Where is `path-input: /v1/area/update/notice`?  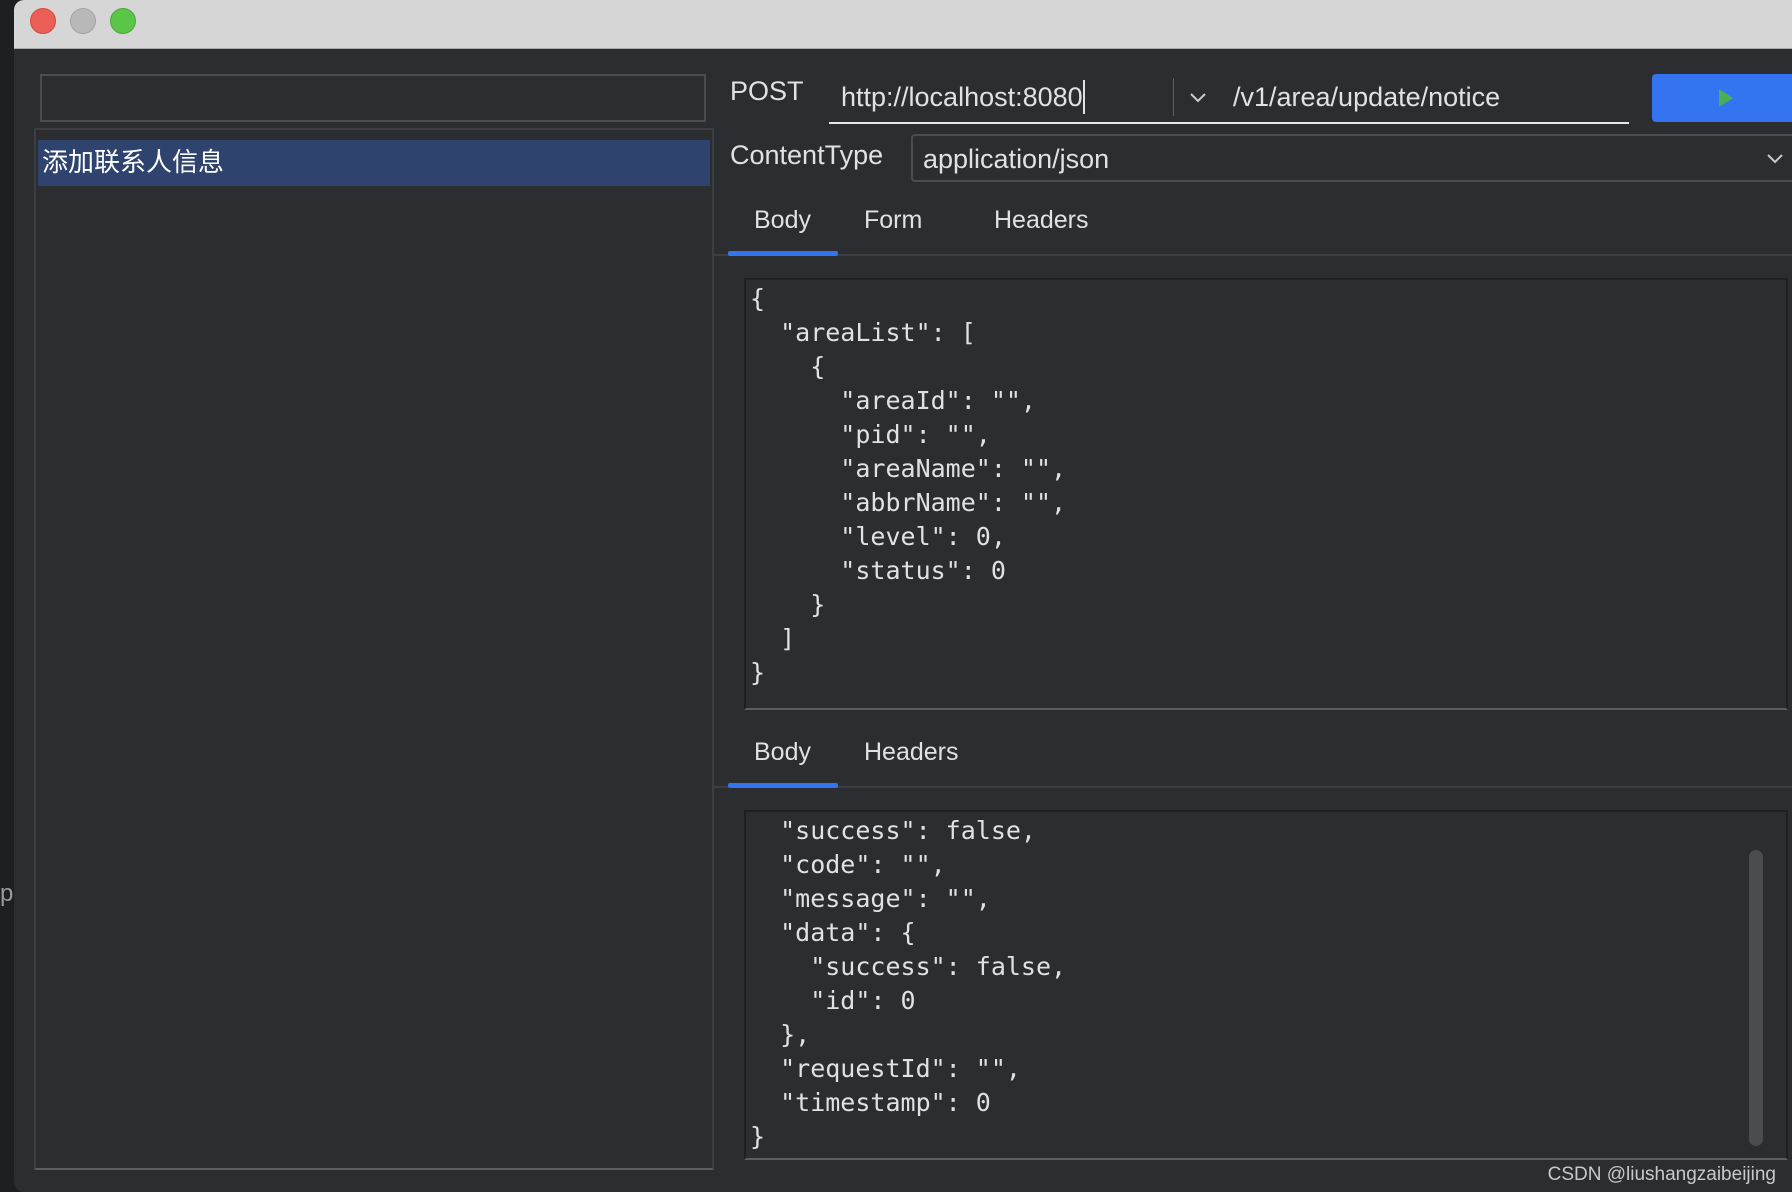 path-input: /v1/area/update/notice is located at coordinates (1366, 97).